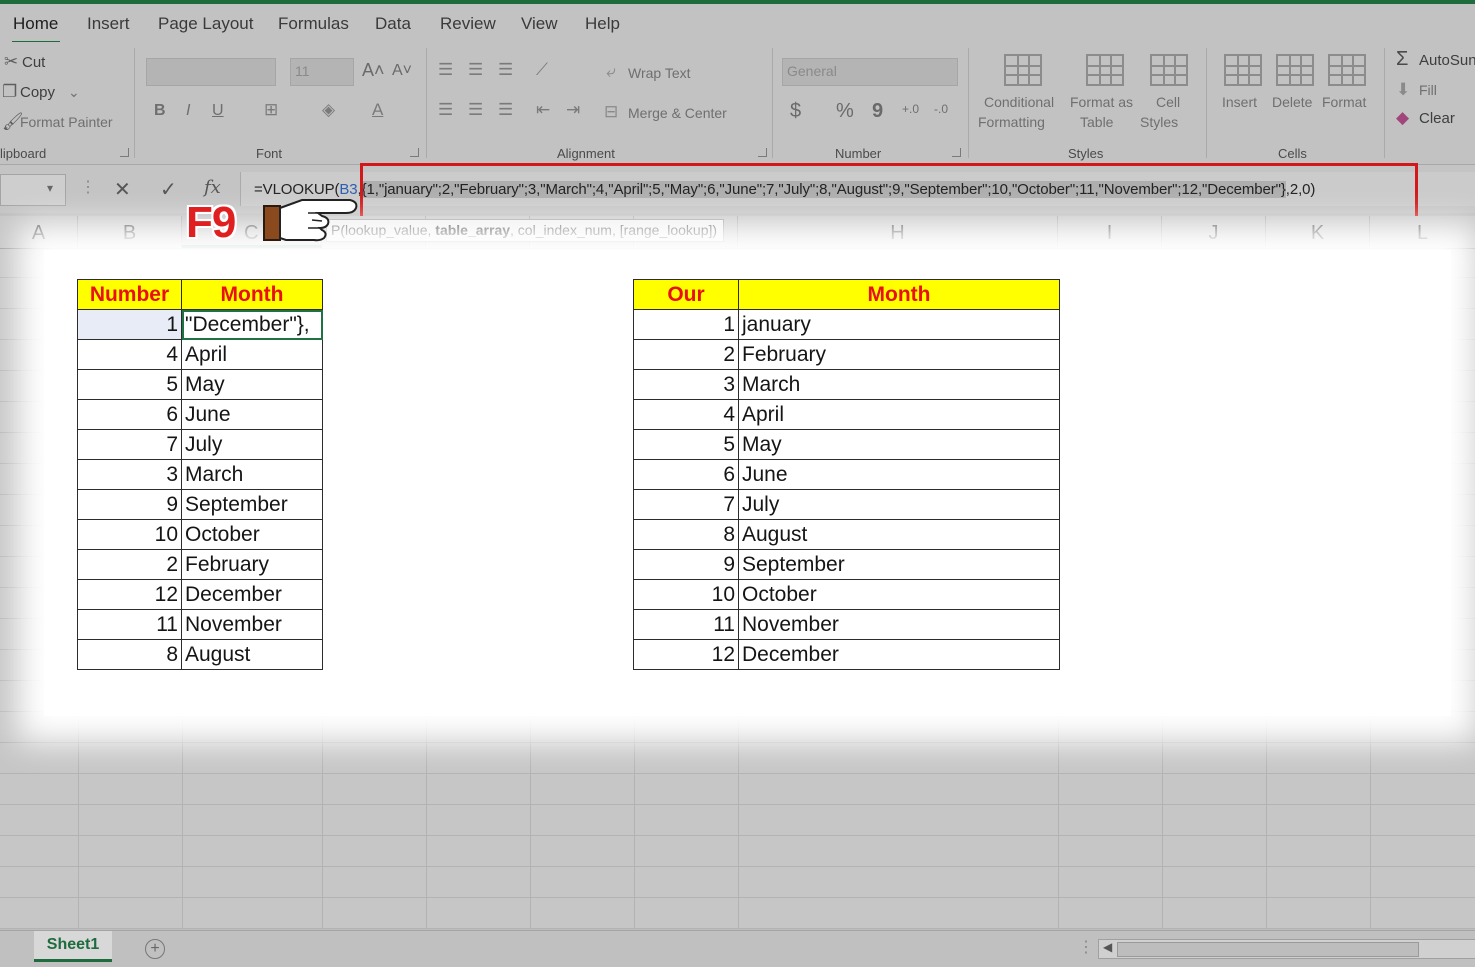  I want to click on cancel-icon: ✕, so click(122, 189).